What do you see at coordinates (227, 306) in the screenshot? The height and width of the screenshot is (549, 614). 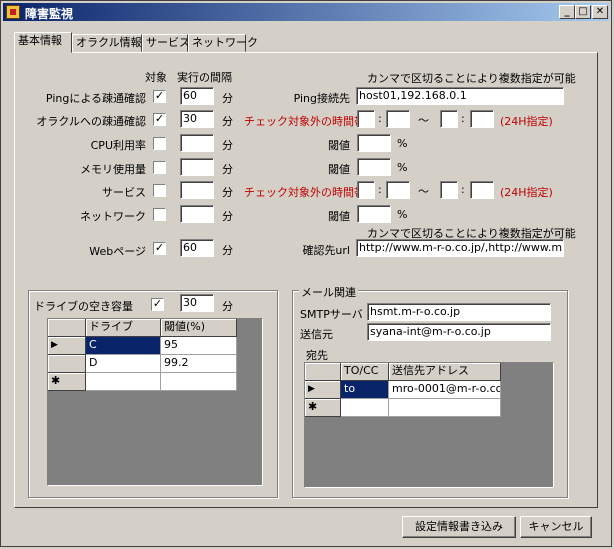 I see `drive-interval-unit: 分` at bounding box center [227, 306].